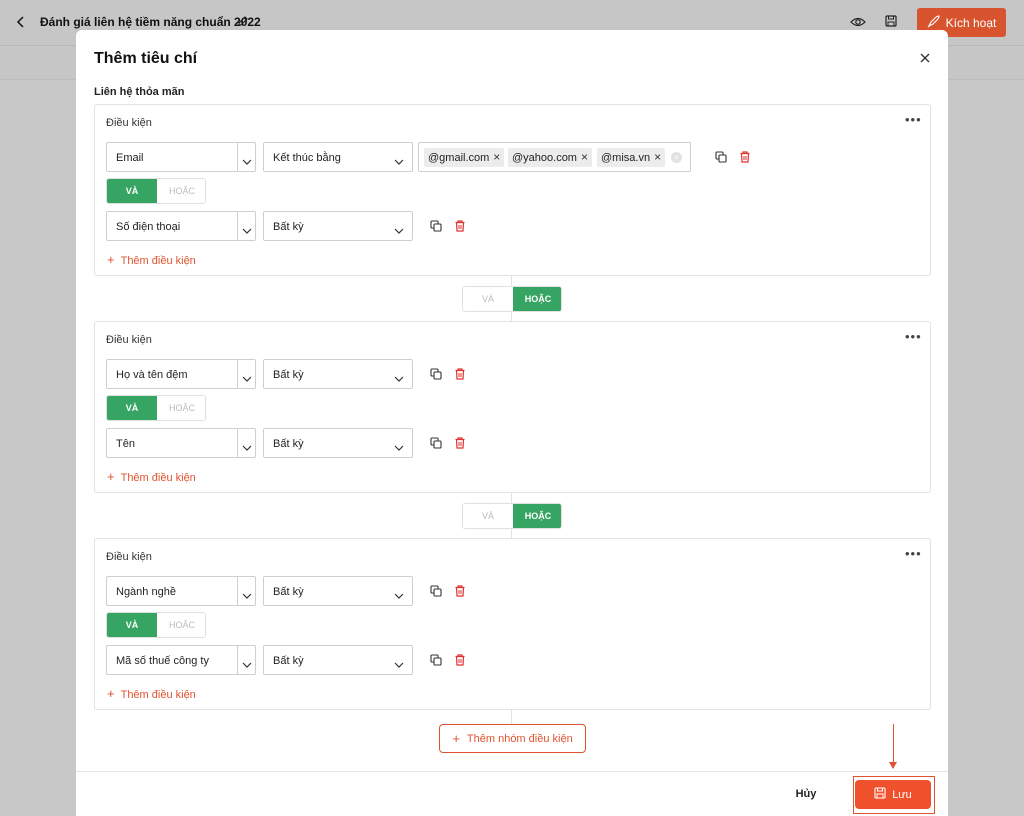 The height and width of the screenshot is (816, 1024). I want to click on field-select: Mã số thuế công ty, so click(181, 660).